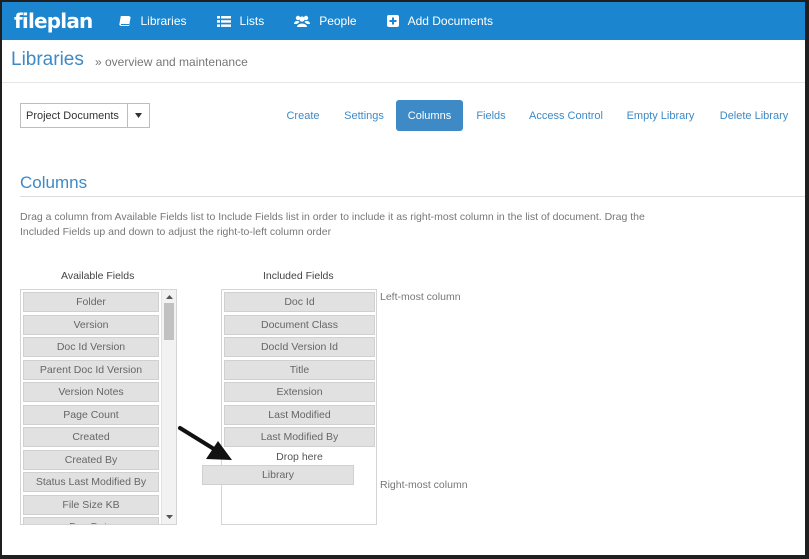 The height and width of the screenshot is (559, 809). What do you see at coordinates (91, 459) in the screenshot?
I see `available-field-item: Created By` at bounding box center [91, 459].